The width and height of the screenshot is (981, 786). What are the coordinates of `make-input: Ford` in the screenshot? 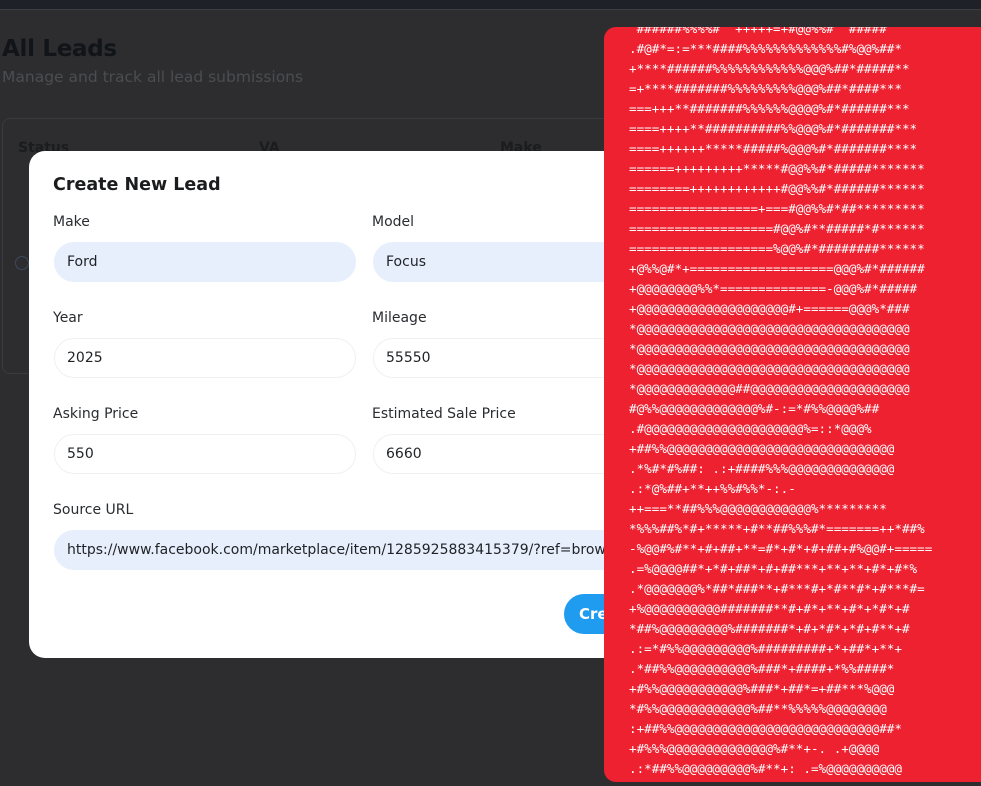 It's located at (205, 262).